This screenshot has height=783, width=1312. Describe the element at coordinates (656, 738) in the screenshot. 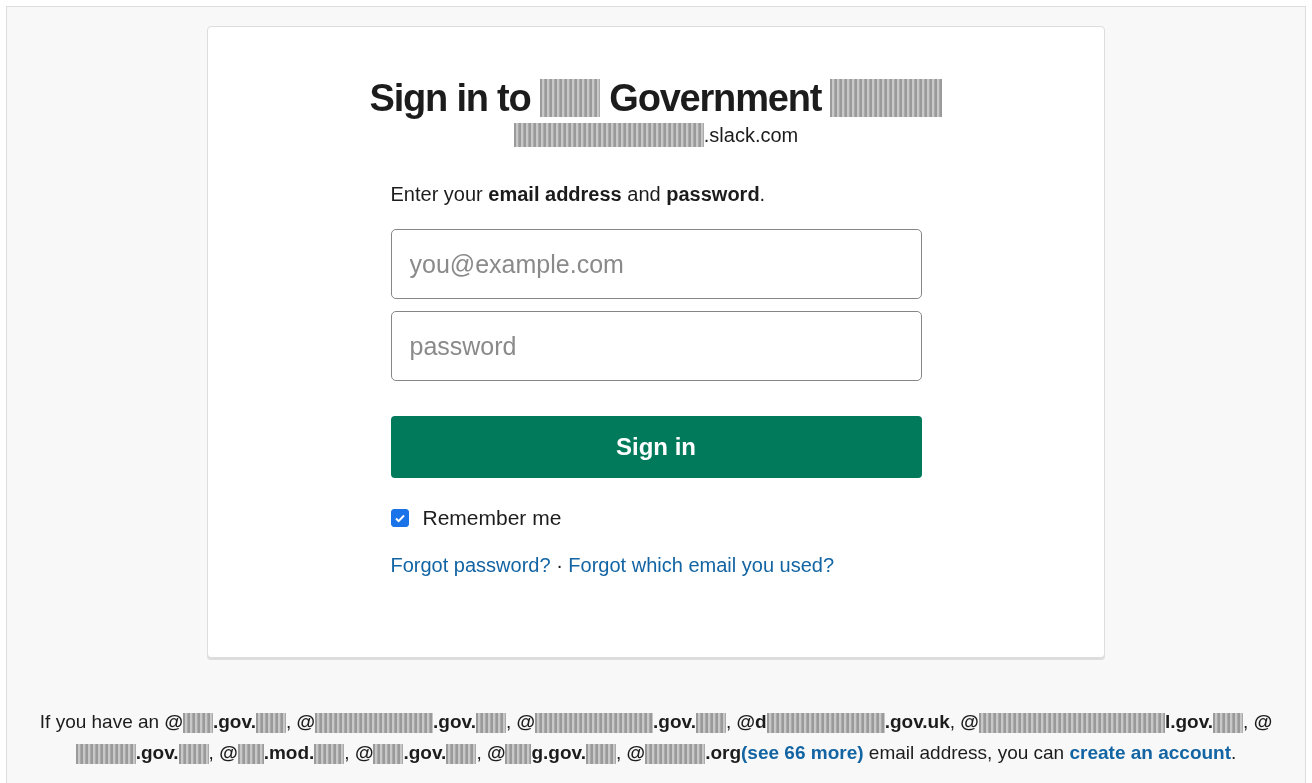

I see `signup-notice: If you have an @ .gov. , @ .gov. , @ .gov. , @d .gov.uk, @ l.gov. , @ .gov. , @ .mod. , @ .gov. , @ g.gov. , @ .org(see 66 more) email address, you can create an account.` at that location.